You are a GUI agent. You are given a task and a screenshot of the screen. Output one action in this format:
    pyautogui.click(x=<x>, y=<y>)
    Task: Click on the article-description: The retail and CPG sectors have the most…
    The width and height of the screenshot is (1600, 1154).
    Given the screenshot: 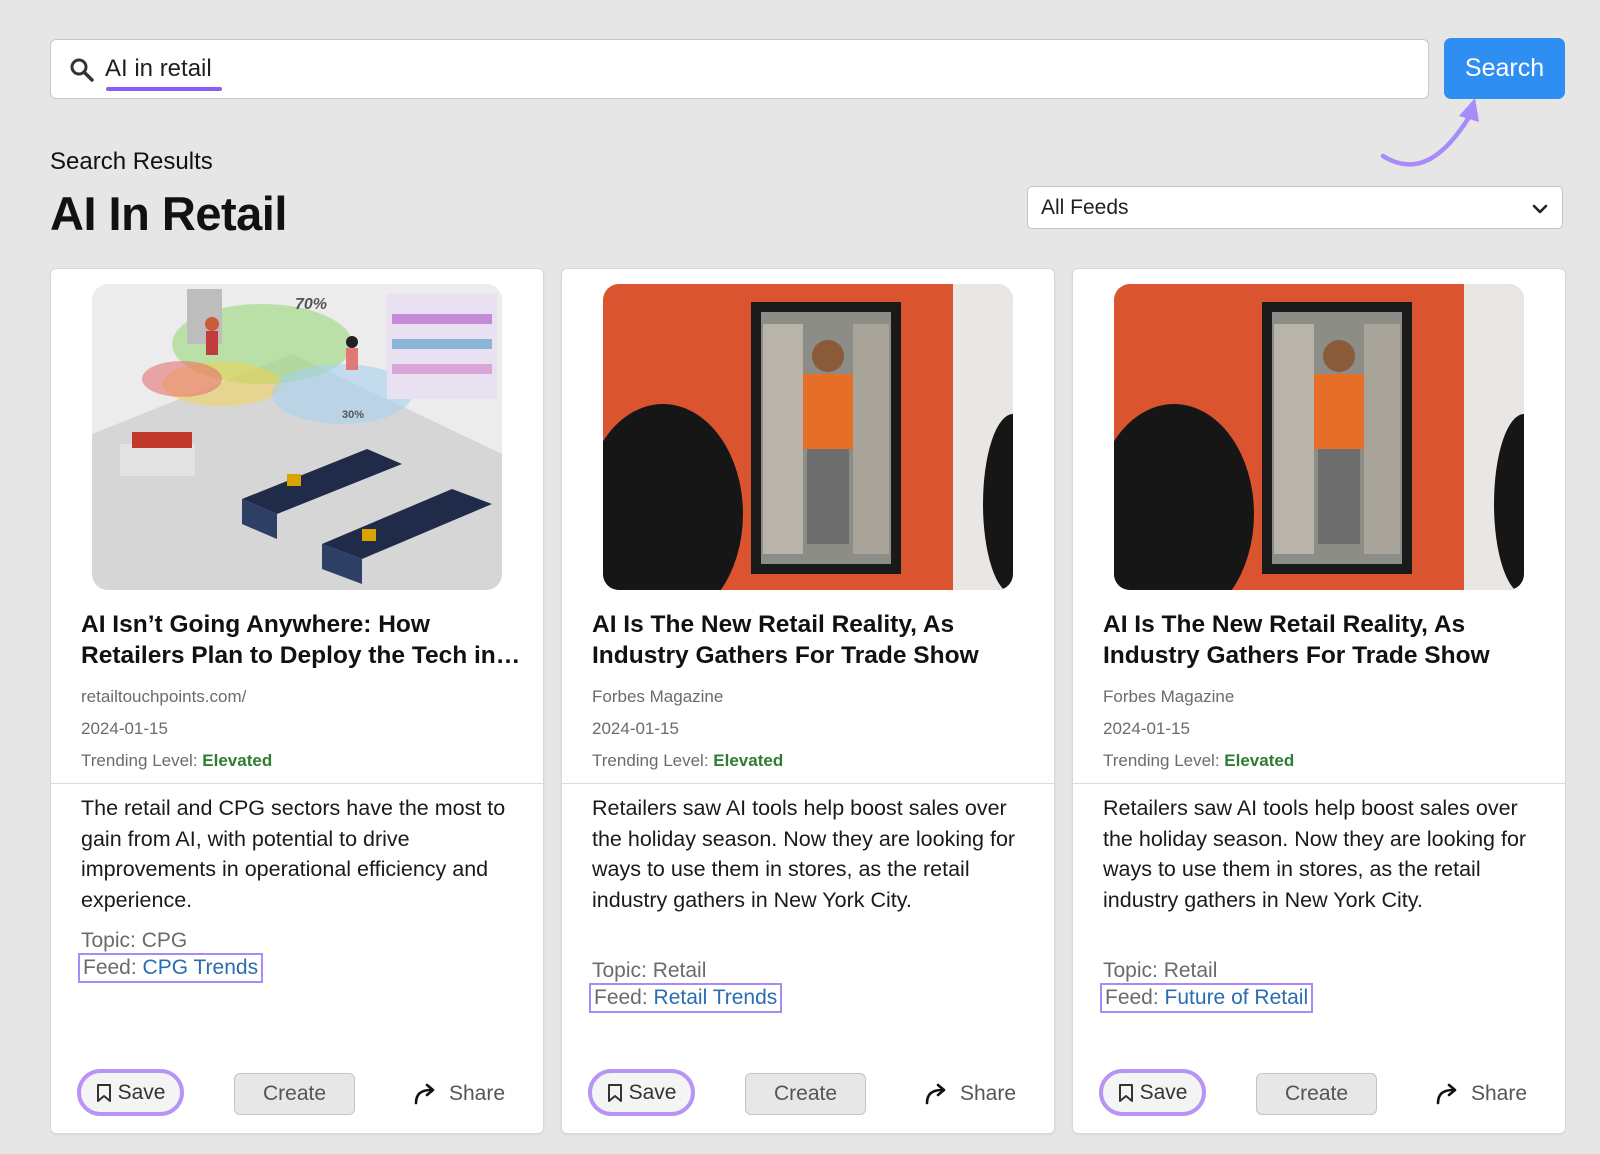 What is the action you would take?
    pyautogui.click(x=293, y=854)
    